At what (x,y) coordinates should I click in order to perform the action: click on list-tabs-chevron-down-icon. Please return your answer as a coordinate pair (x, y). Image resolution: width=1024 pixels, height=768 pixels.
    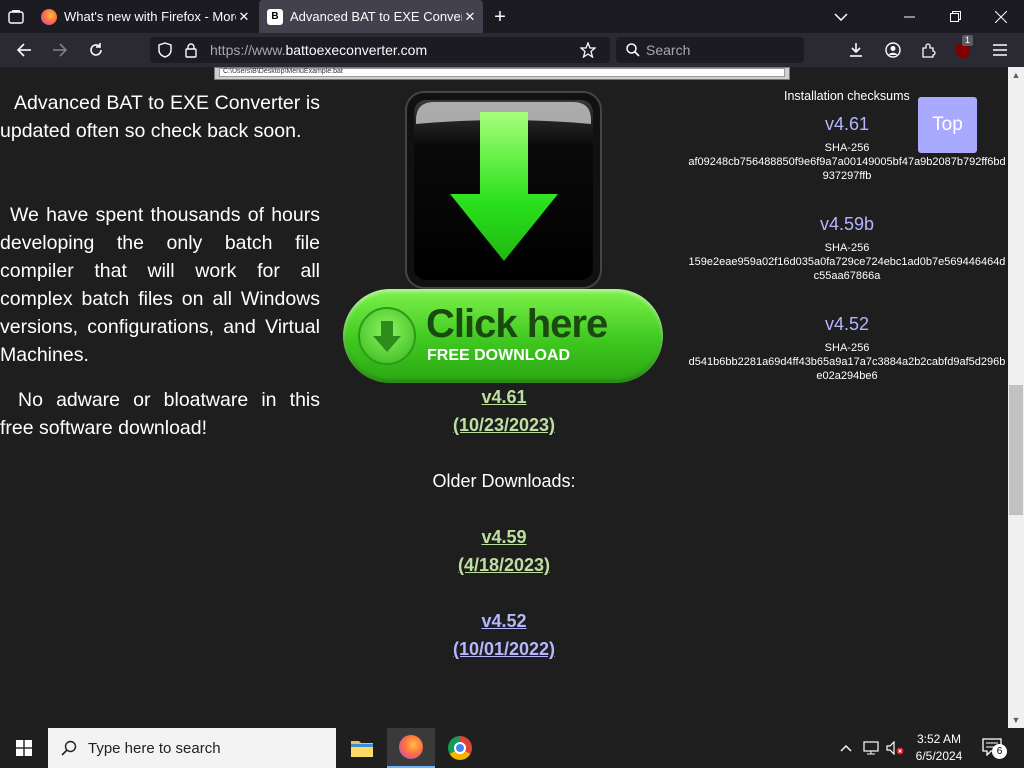
    Looking at the image, I should click on (841, 16).